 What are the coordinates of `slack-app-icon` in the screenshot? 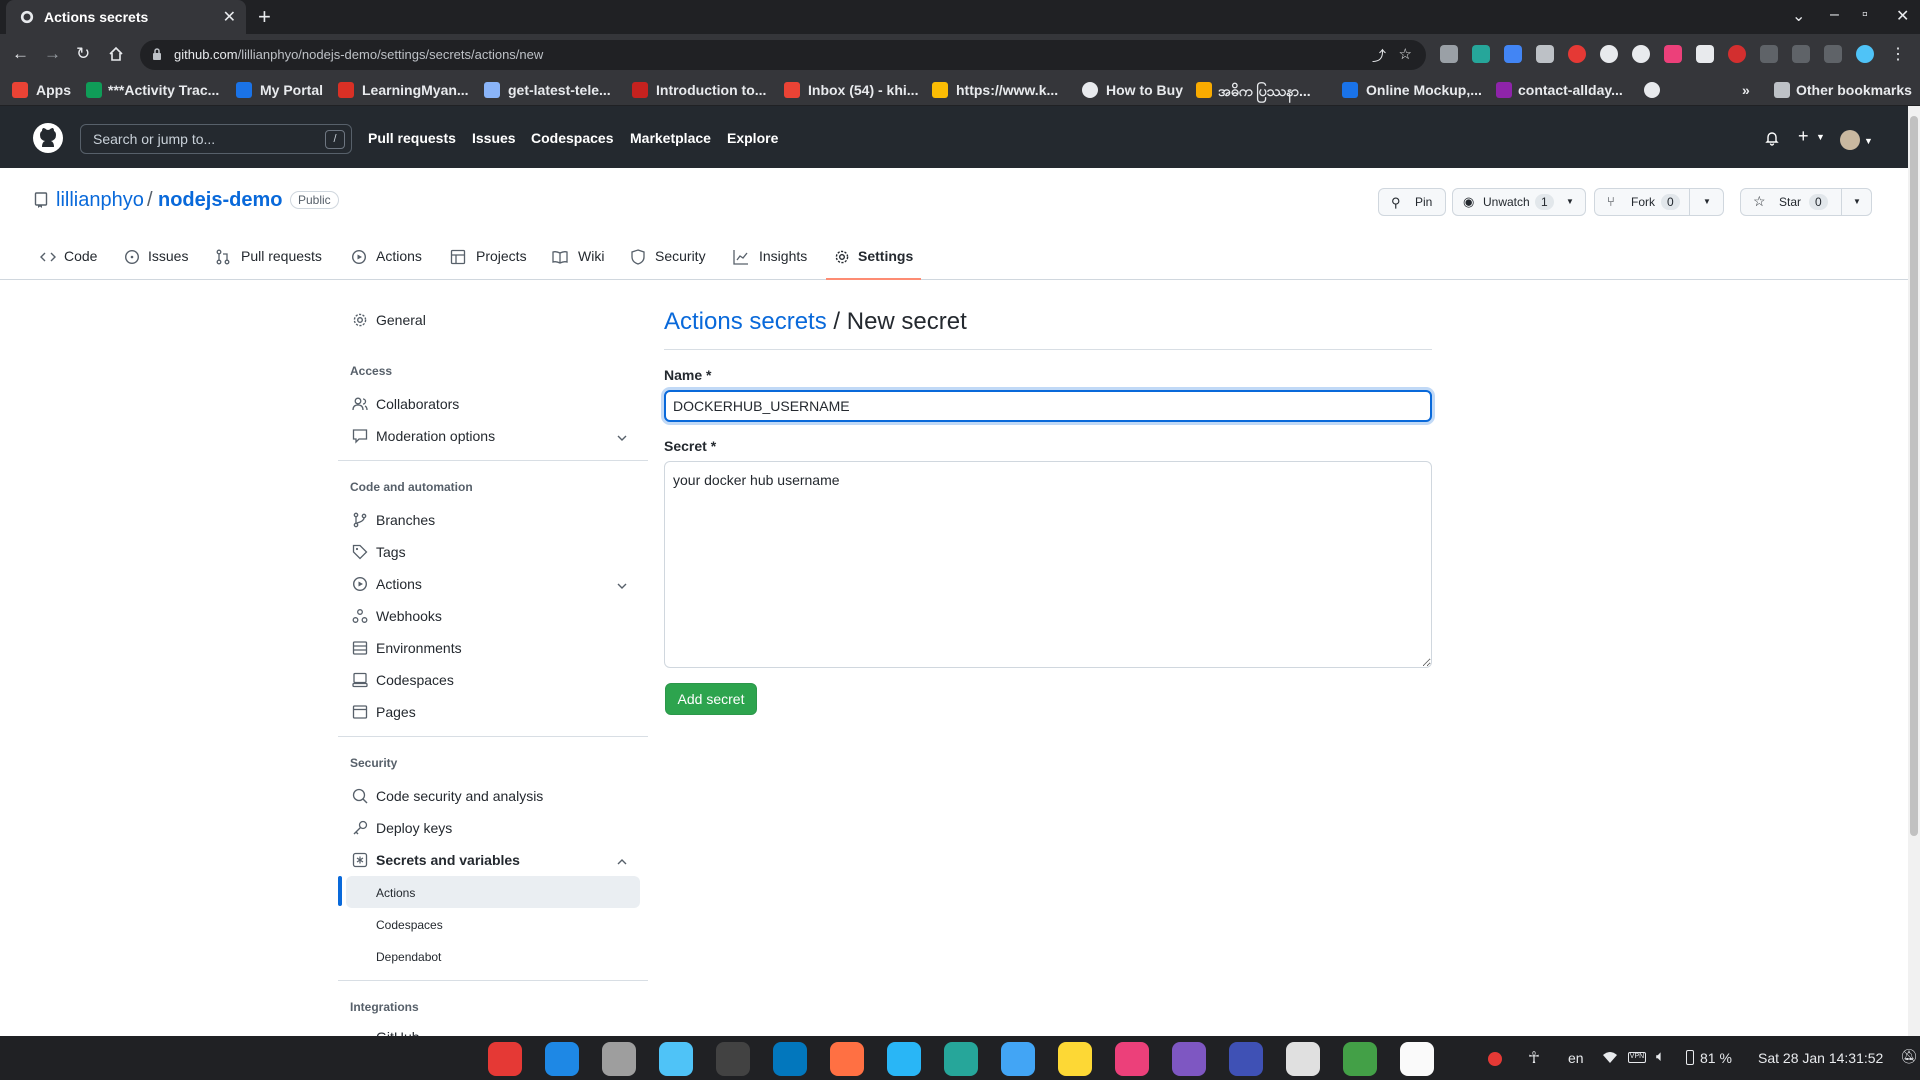 It's located at (1303, 1059).